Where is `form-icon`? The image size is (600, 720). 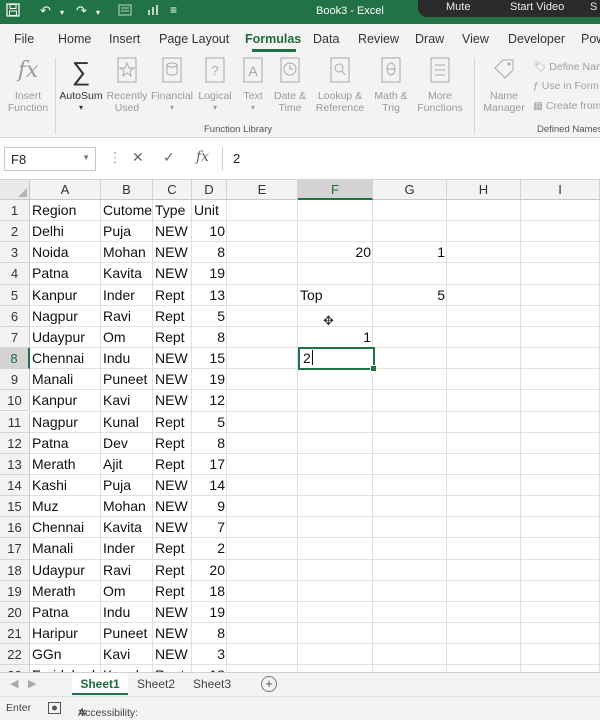 form-icon is located at coordinates (125, 11).